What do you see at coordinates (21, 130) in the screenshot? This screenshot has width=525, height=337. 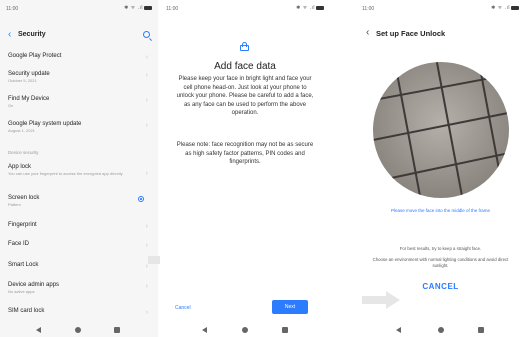 I see `item-sublabel: August 1, 2021` at bounding box center [21, 130].